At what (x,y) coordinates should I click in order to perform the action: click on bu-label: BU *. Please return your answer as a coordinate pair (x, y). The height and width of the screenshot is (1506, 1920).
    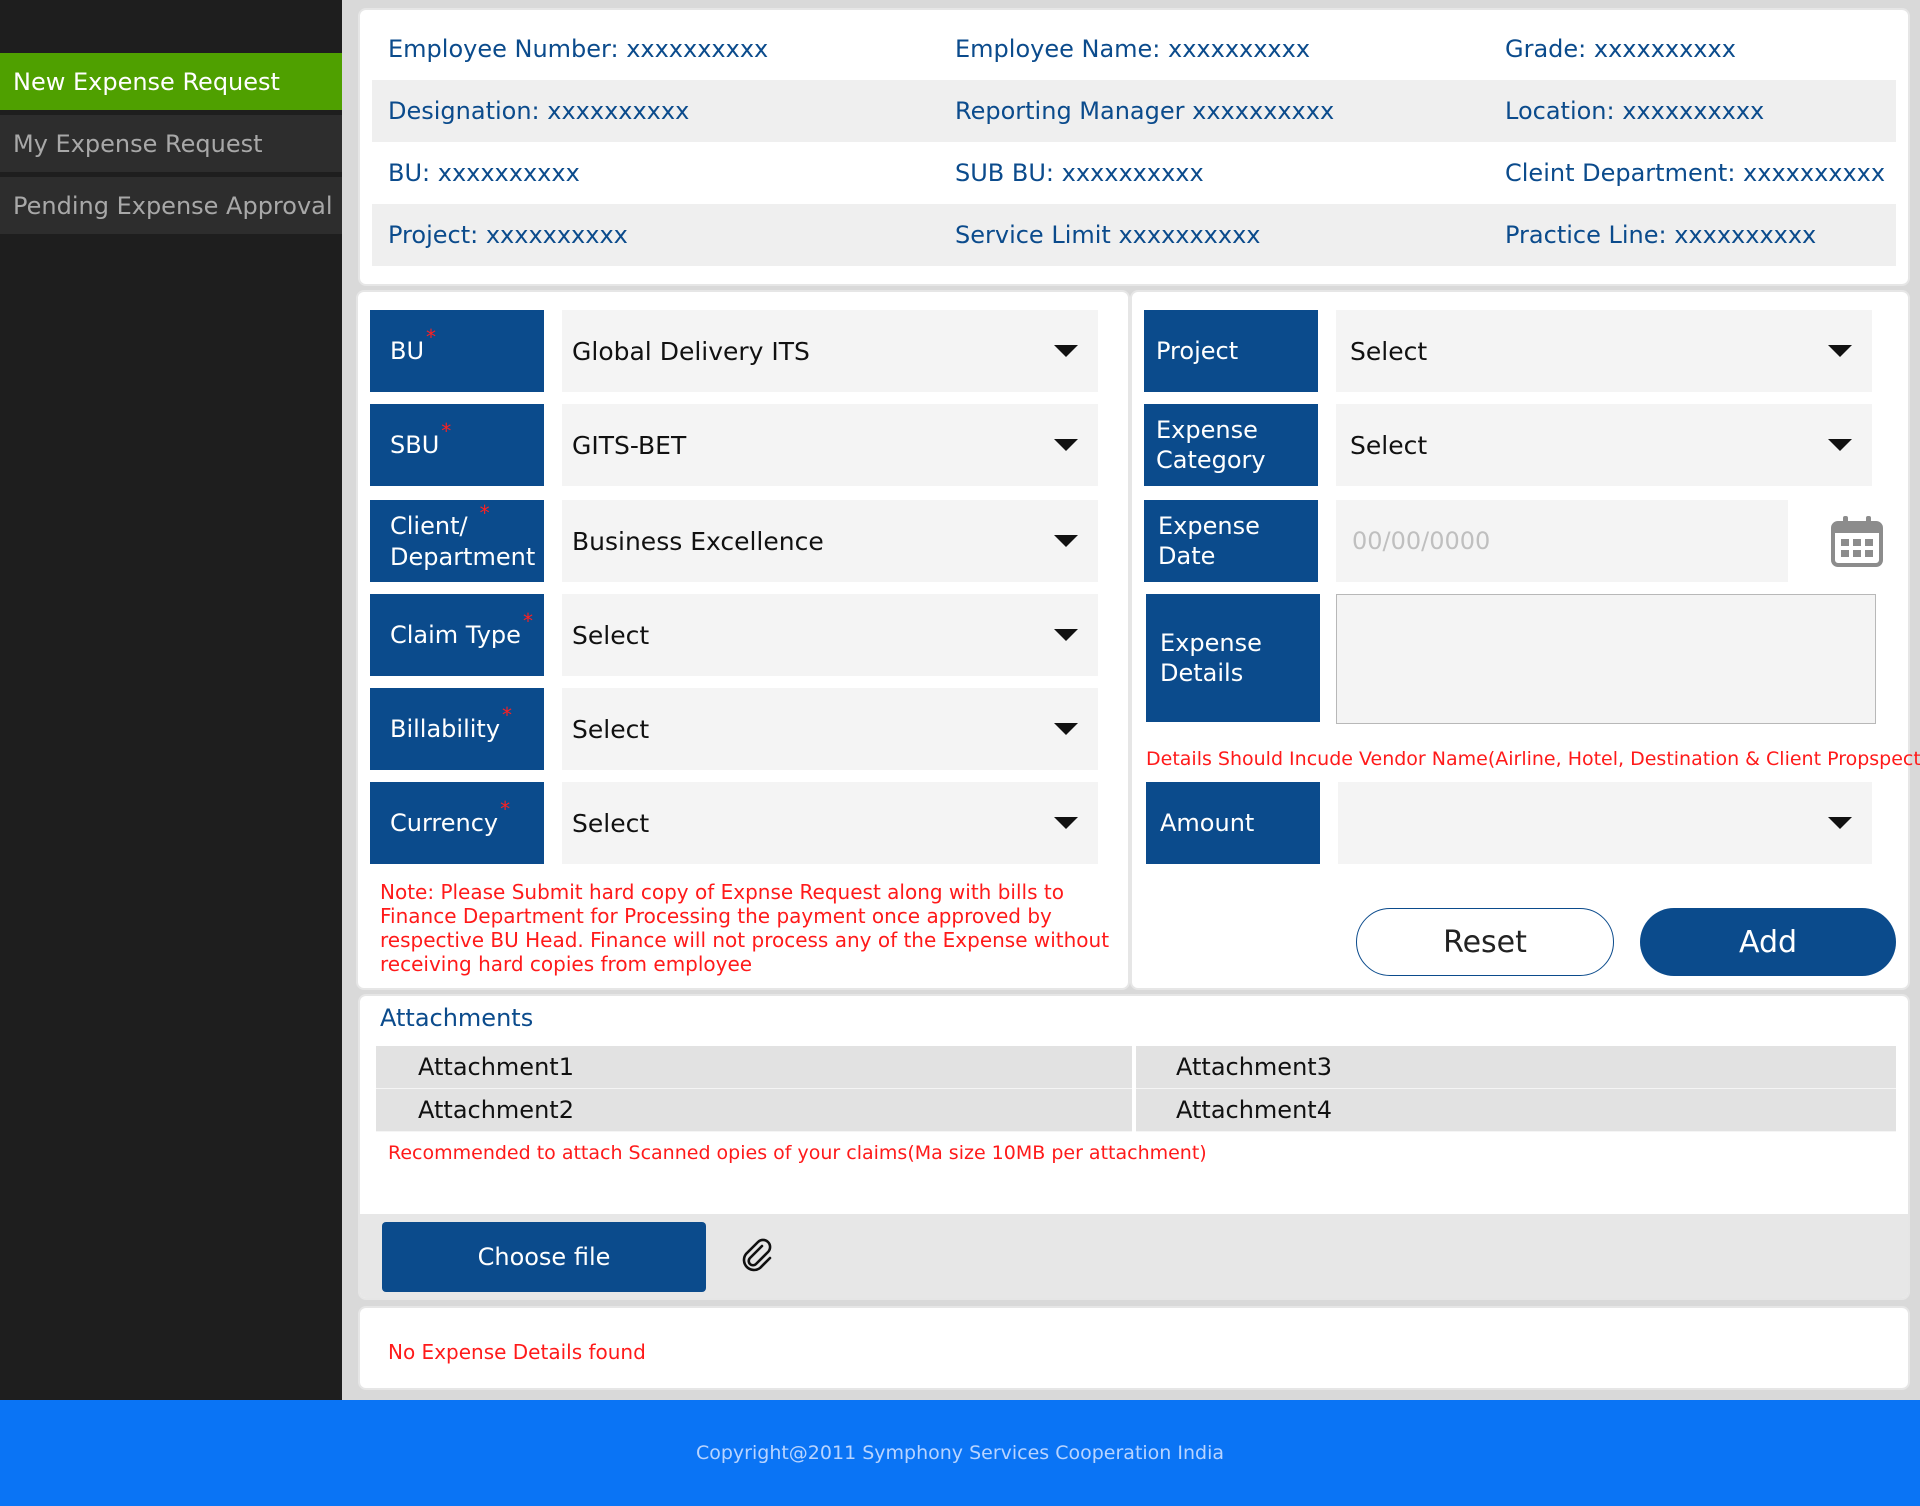
    Looking at the image, I should click on (457, 351).